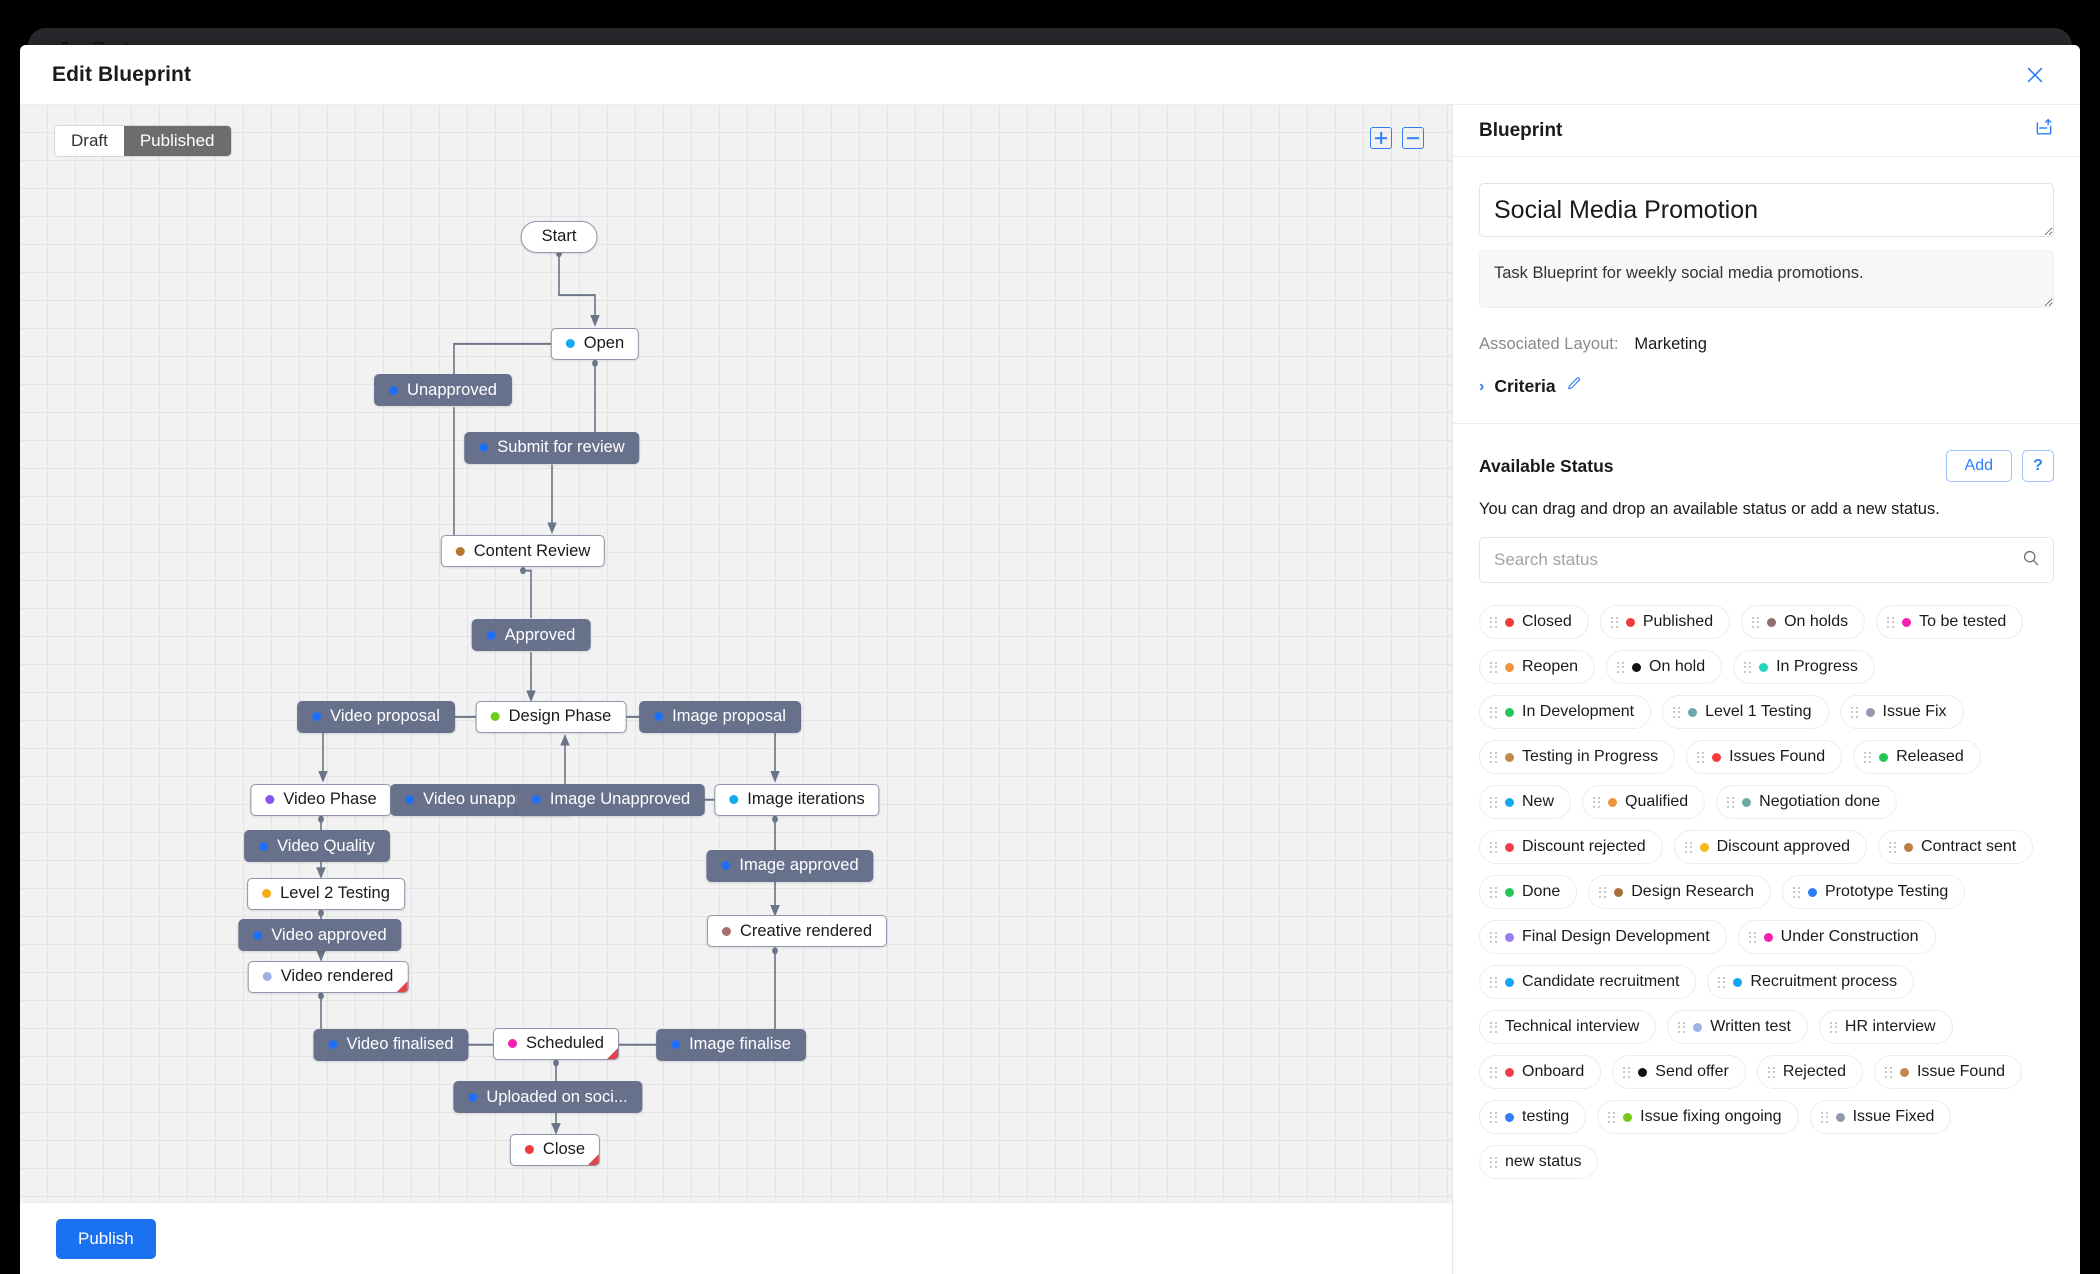  Describe the element at coordinates (1803, 622) in the screenshot. I see `status-chip: On holds` at that location.